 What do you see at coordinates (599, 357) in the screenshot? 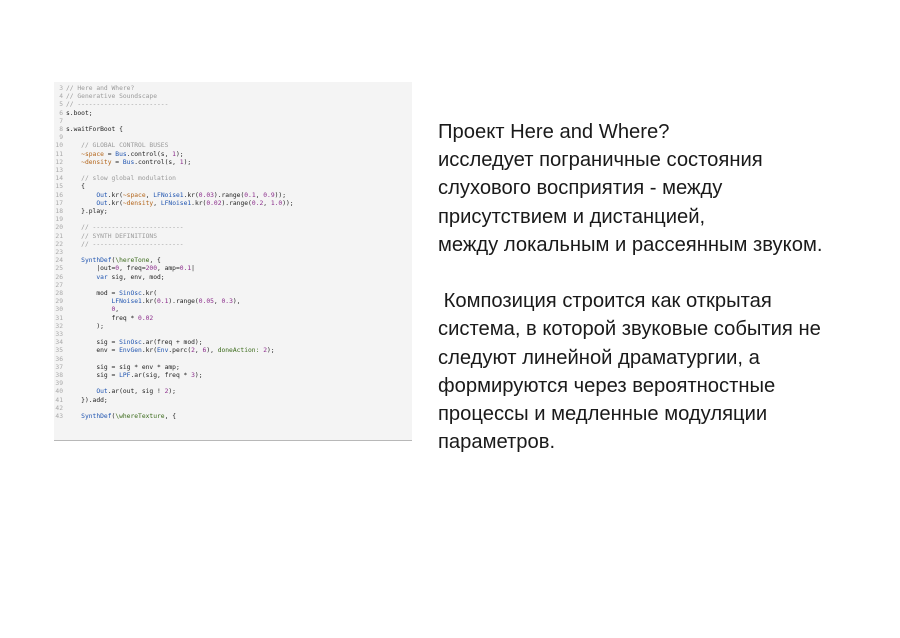
I see `text-line: следуют линейной драматургии, а` at bounding box center [599, 357].